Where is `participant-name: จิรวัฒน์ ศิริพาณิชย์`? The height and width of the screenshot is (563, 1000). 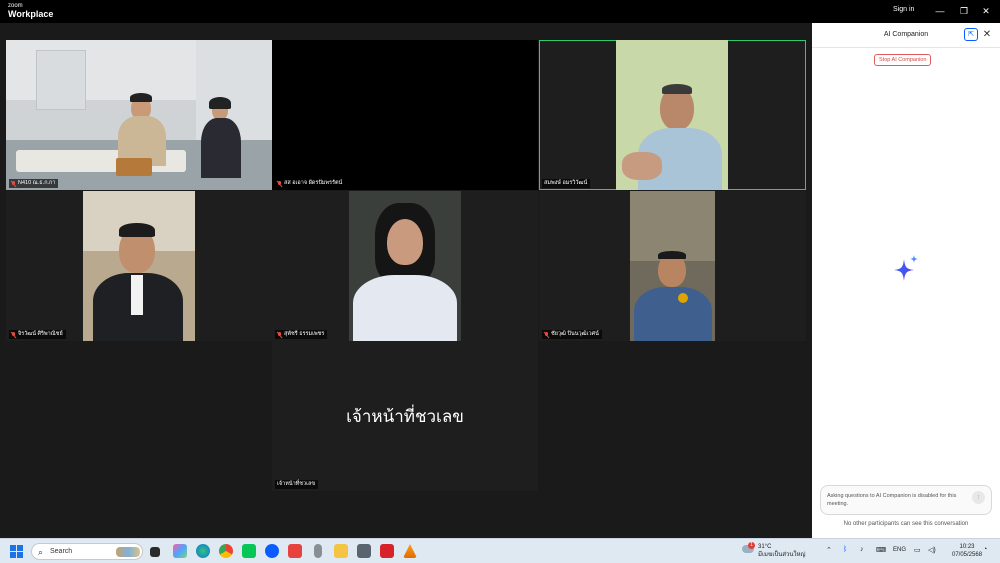
participant-name: จิรวัฒน์ ศิริพาณิชย์ is located at coordinates (40, 334).